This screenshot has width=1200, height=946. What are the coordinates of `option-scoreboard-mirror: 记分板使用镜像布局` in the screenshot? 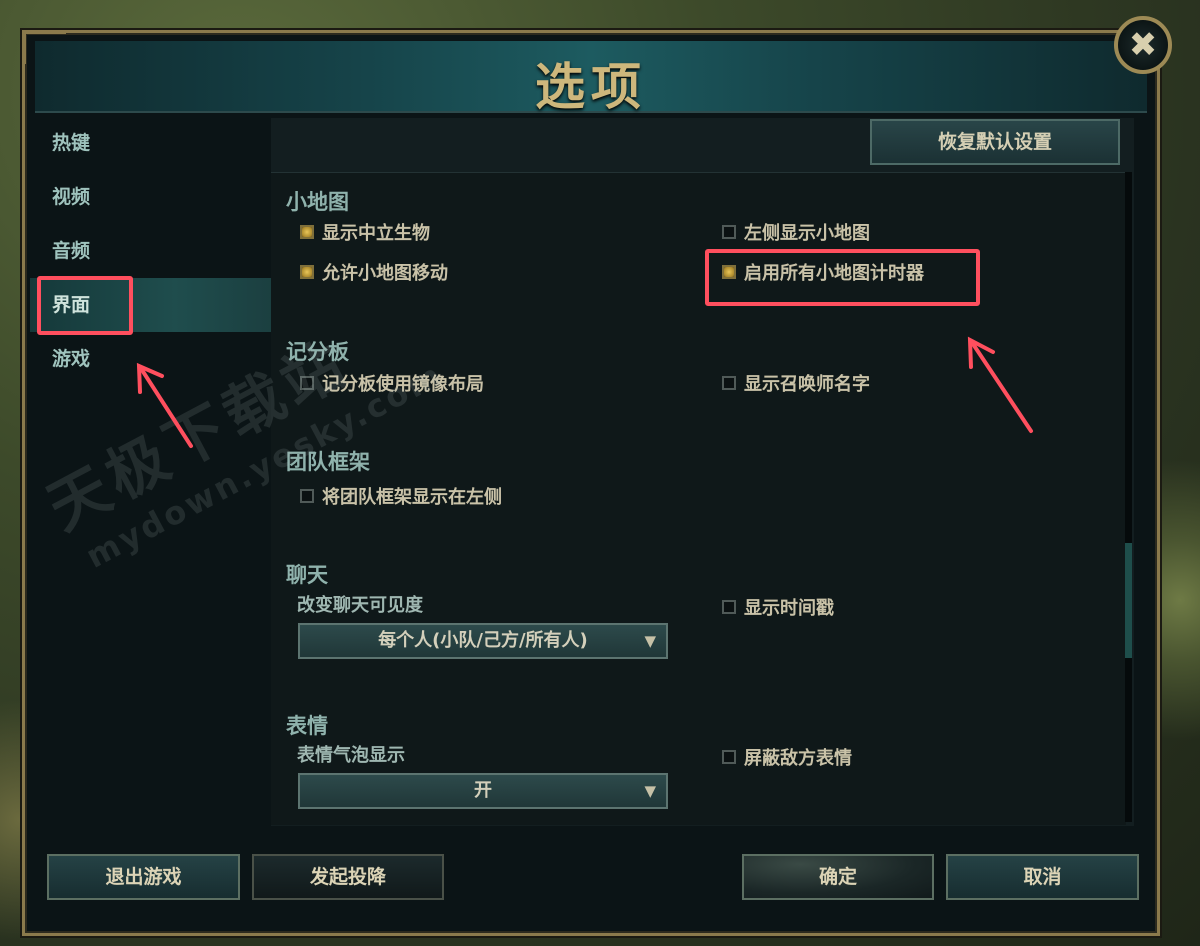 It's located at (392, 383).